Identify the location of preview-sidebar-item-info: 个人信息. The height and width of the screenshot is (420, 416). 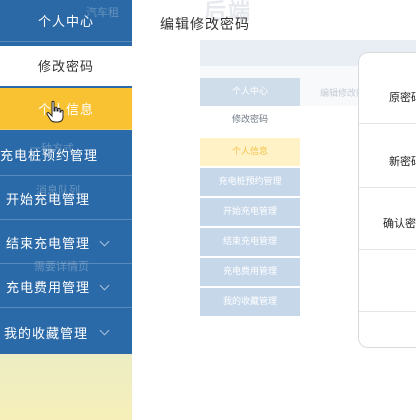
(250, 152).